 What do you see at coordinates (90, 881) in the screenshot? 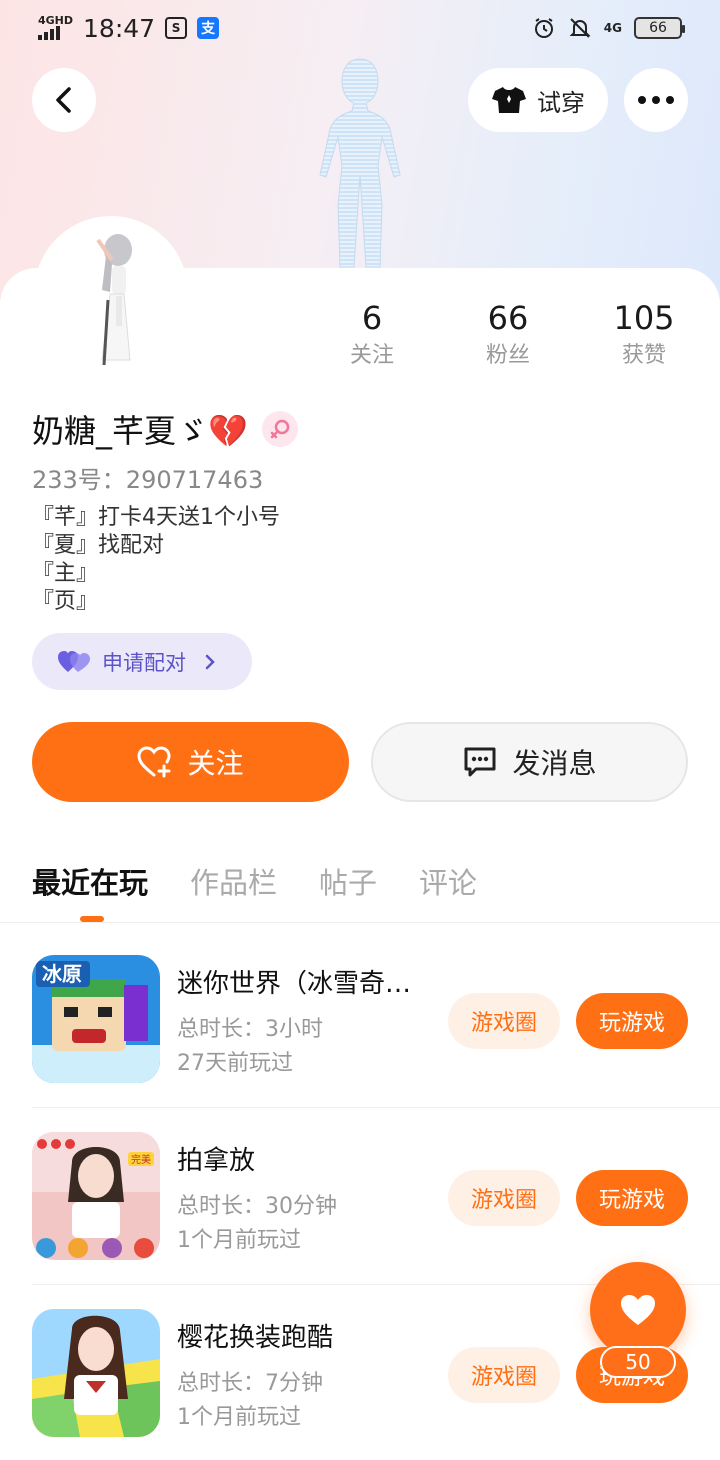
I see `tab-recently-played: 最近在玩` at bounding box center [90, 881].